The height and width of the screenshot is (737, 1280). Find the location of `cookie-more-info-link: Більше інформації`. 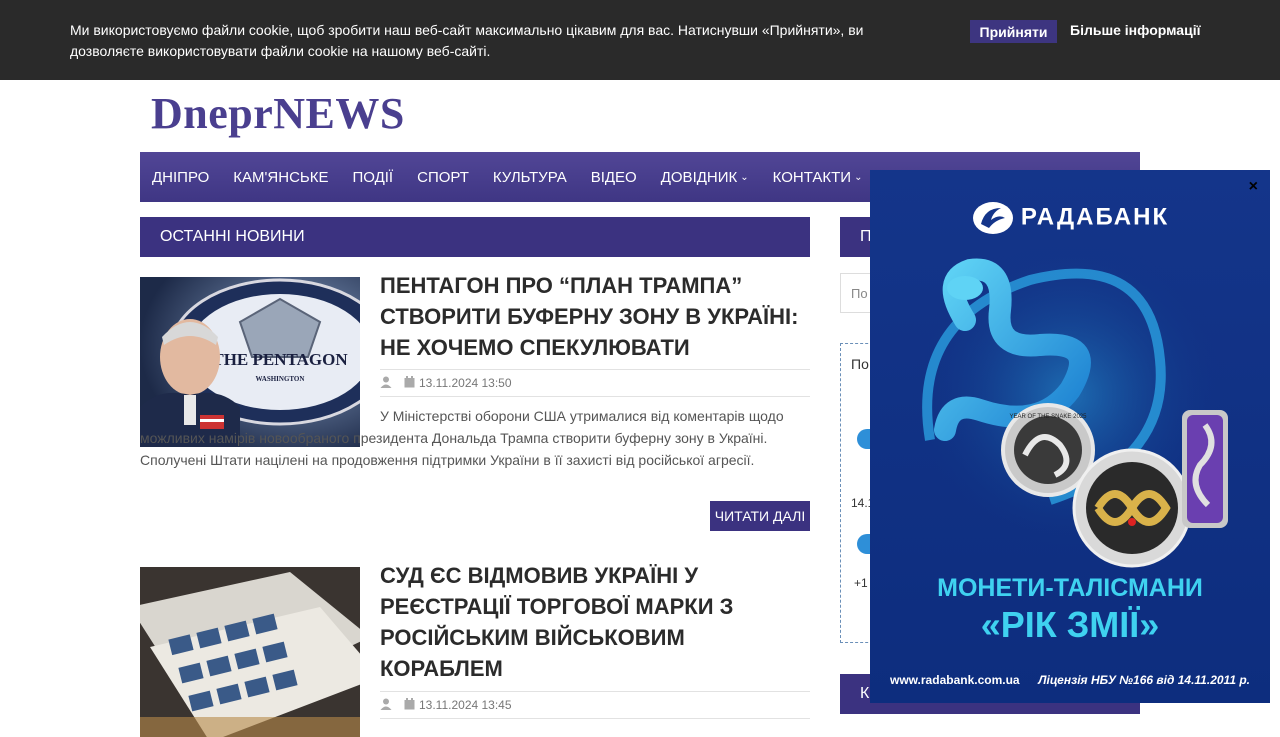

cookie-more-info-link: Більше інформації is located at coordinates (1135, 30).